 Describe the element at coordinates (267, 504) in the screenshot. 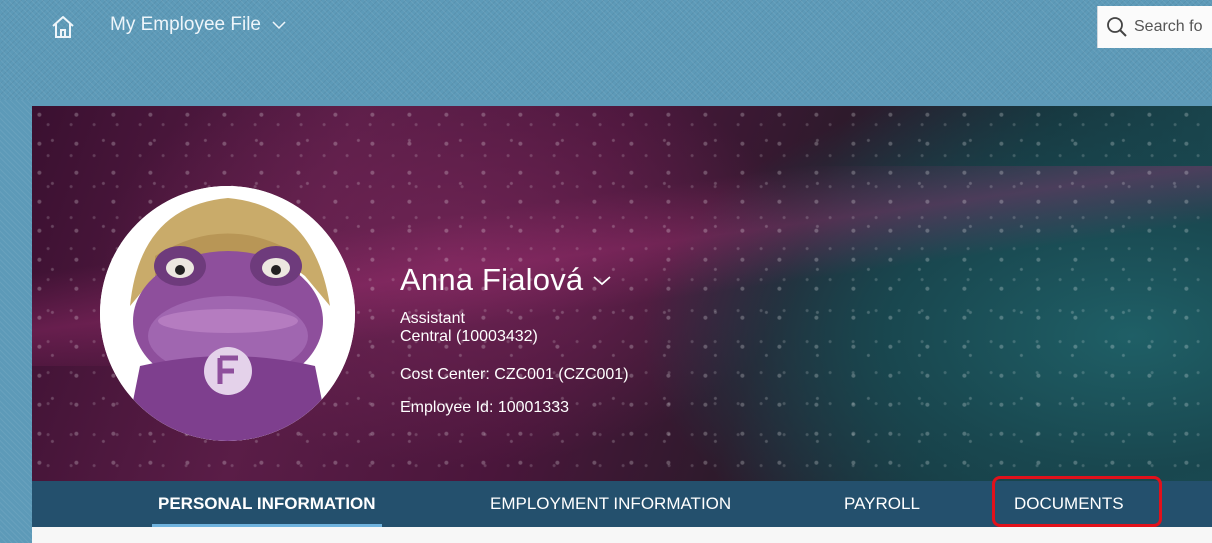

I see `tab-personal-information: PERSONAL INFORMATION` at that location.